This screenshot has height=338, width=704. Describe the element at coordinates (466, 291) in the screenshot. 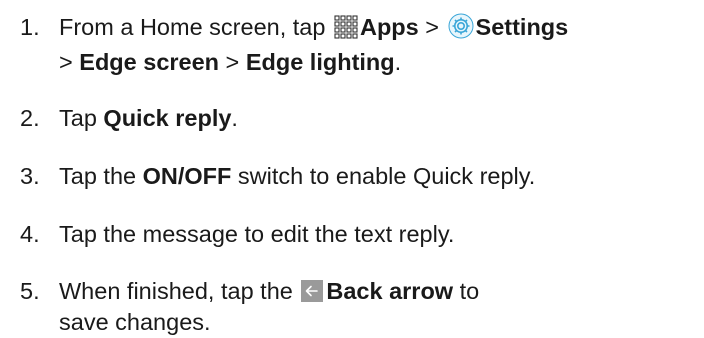

I see `step-text: to` at that location.